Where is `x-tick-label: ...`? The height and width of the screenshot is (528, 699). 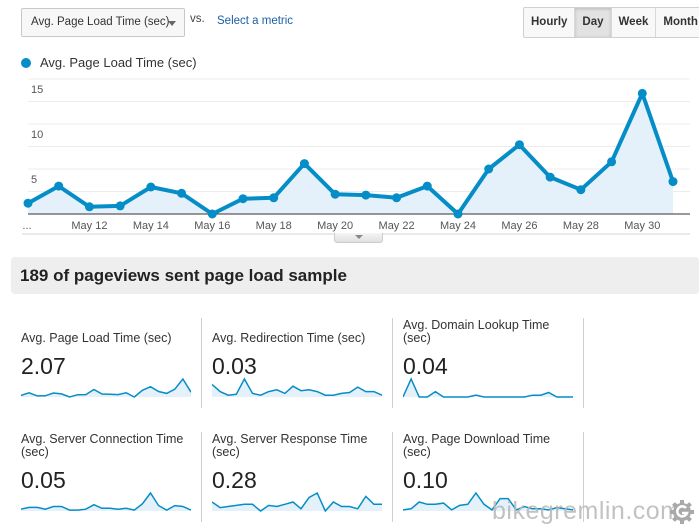
x-tick-label: ... is located at coordinates (26, 226).